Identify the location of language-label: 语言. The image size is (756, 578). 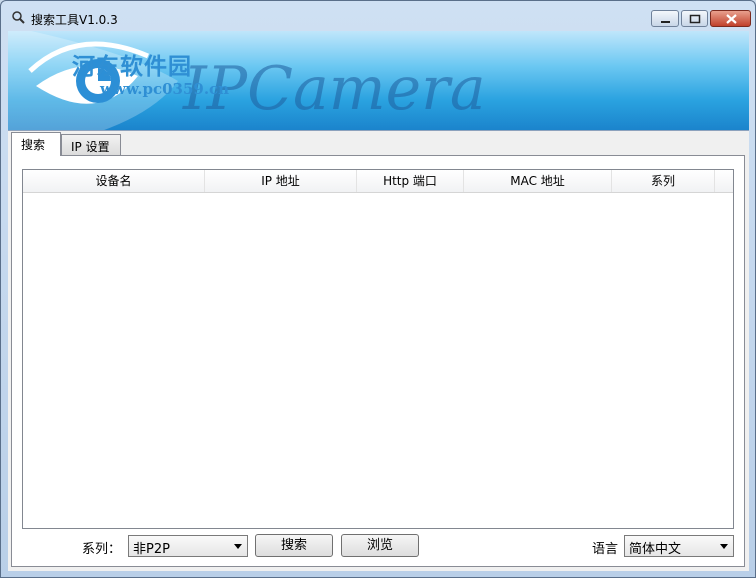
(605, 549).